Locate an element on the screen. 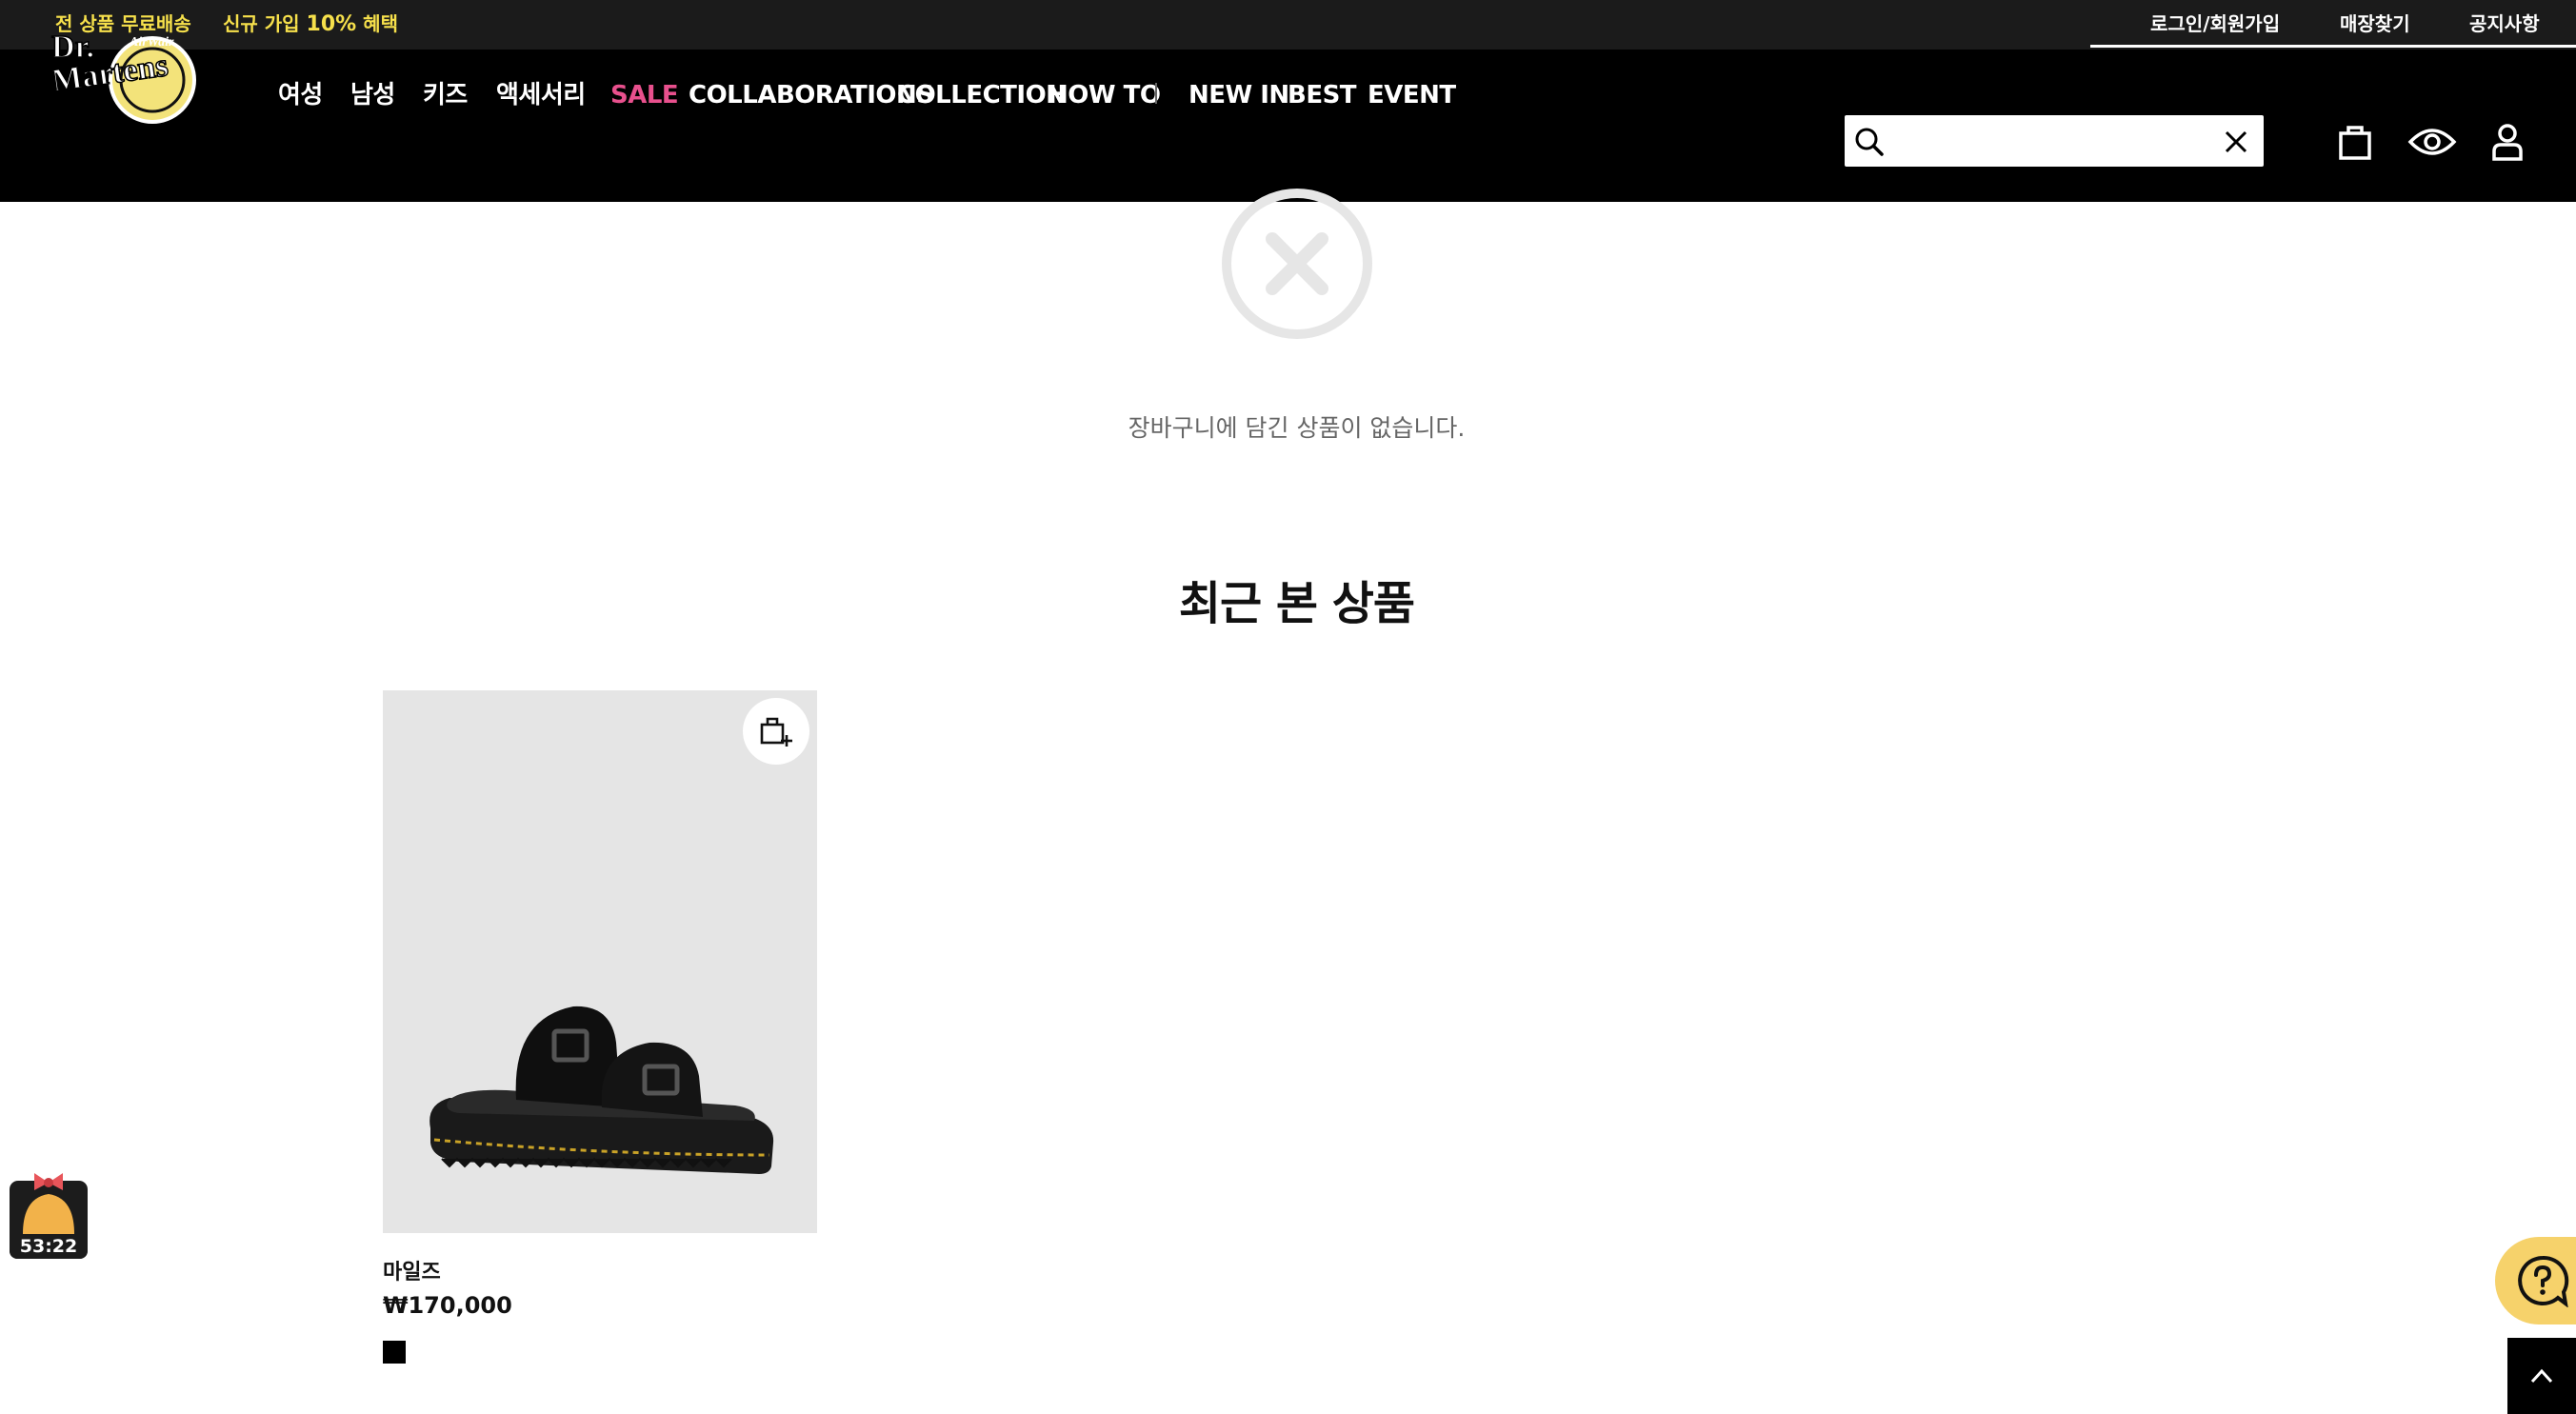  product-price: ₩170,000 is located at coordinates (447, 1305).